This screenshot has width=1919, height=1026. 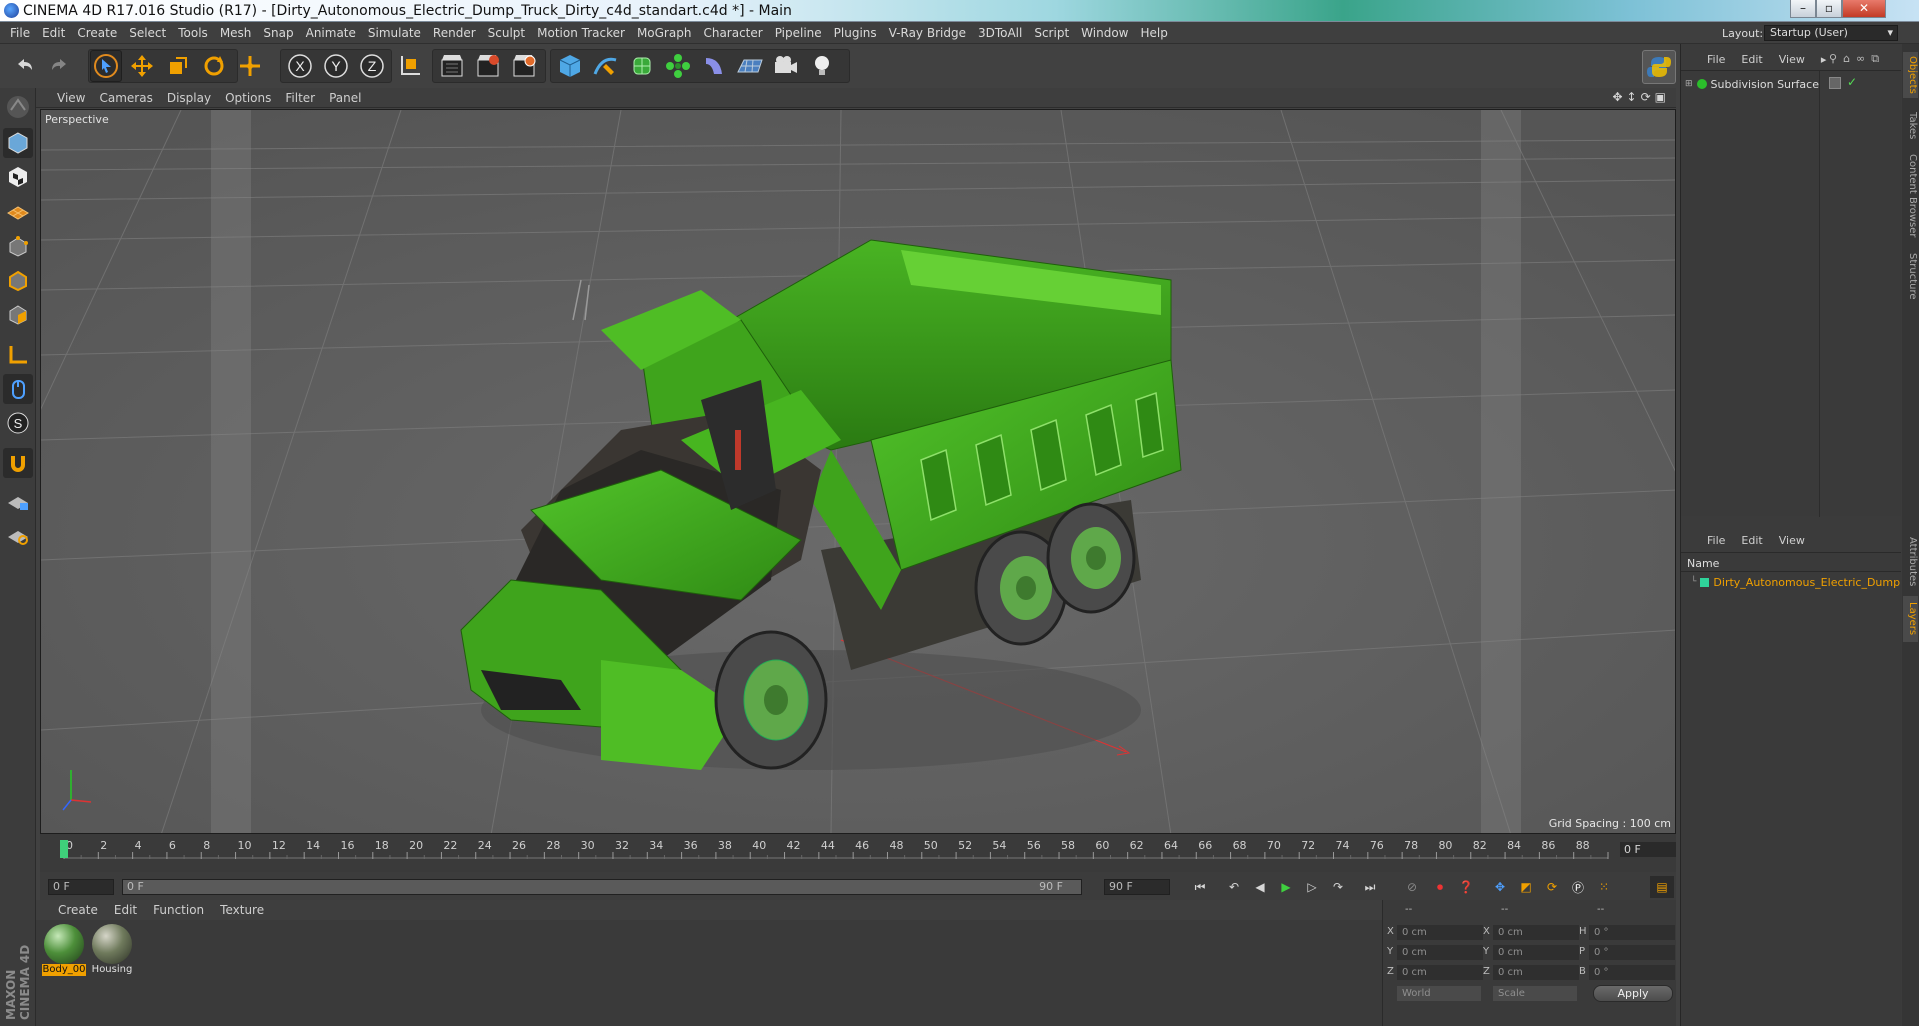 What do you see at coordinates (1705, 582) in the screenshot?
I see `layer-color-swatch` at bounding box center [1705, 582].